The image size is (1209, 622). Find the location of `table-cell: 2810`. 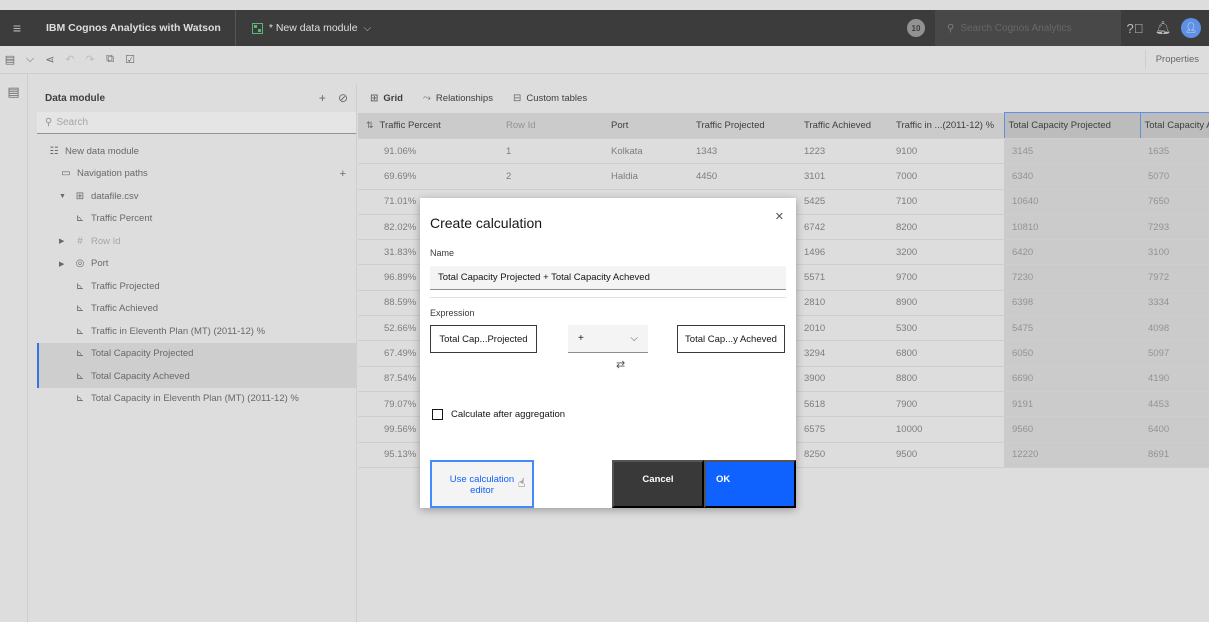

table-cell: 2810 is located at coordinates (842, 303).